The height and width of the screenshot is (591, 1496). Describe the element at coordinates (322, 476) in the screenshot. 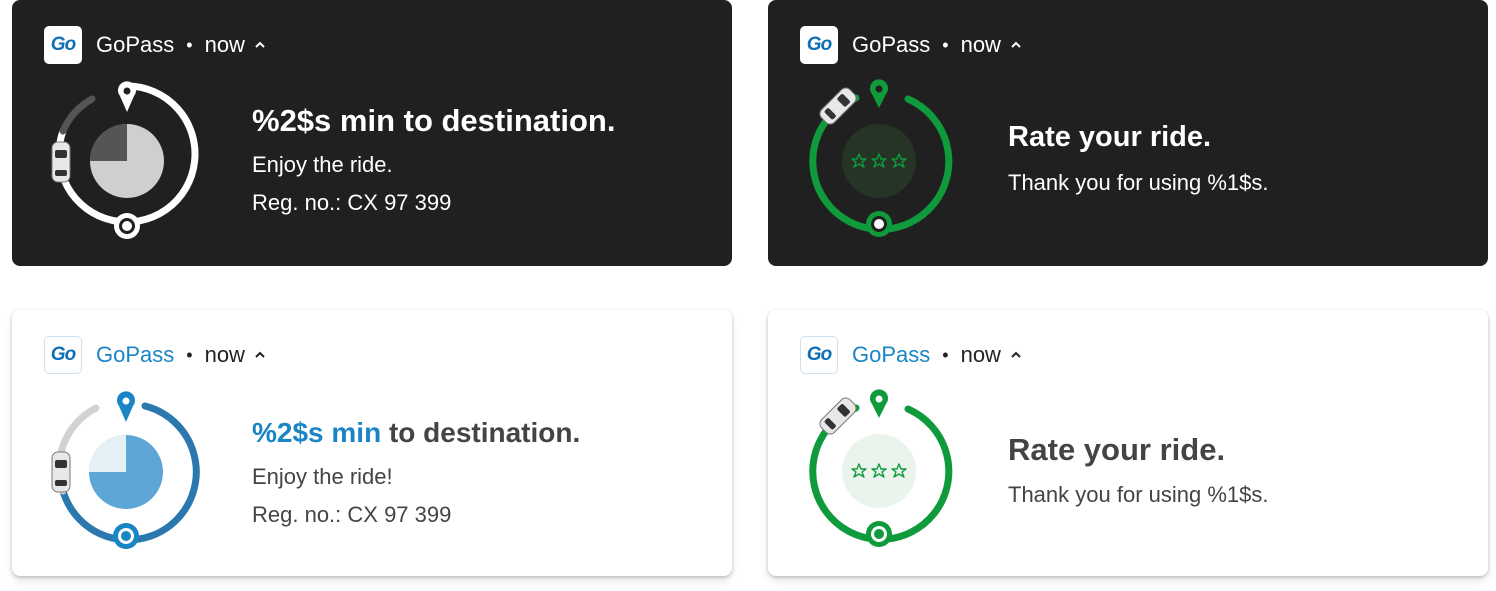

I see `notification-message: Enjoy the ride!` at that location.